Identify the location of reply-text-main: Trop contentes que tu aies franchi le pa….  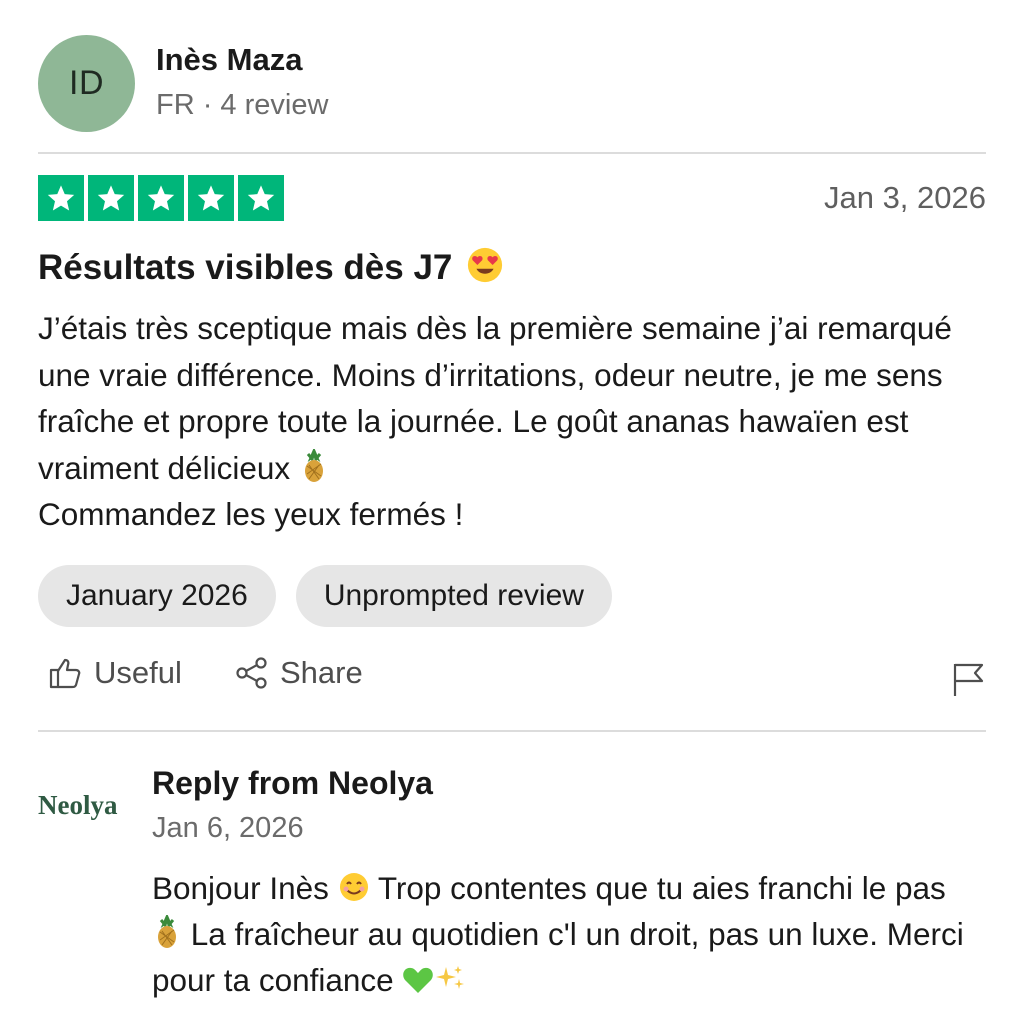
(661, 888).